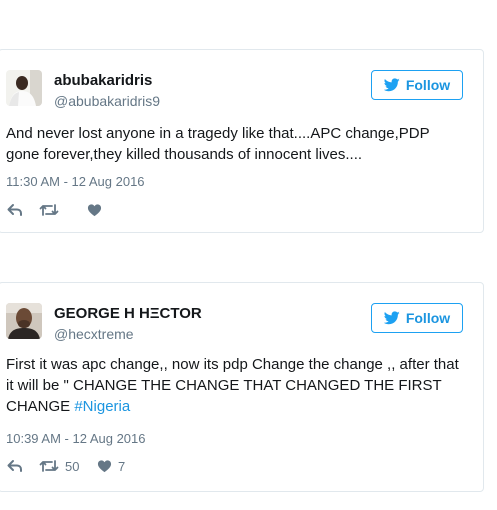 This screenshot has height=510, width=497. I want to click on display-name: abubakaridris, so click(107, 81).